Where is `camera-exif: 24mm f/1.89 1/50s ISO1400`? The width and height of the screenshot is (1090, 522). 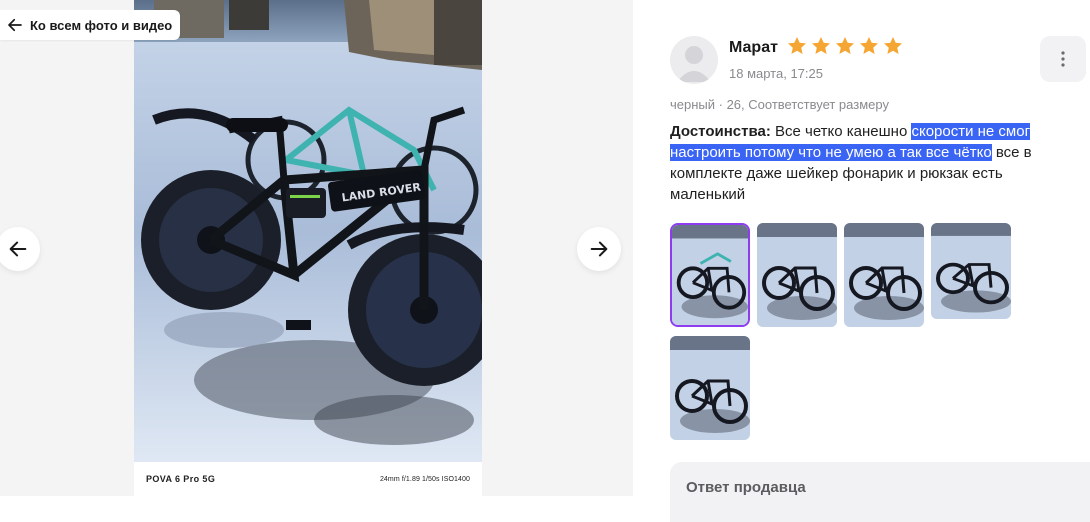 camera-exif: 24mm f/1.89 1/50s ISO1400 is located at coordinates (424, 479).